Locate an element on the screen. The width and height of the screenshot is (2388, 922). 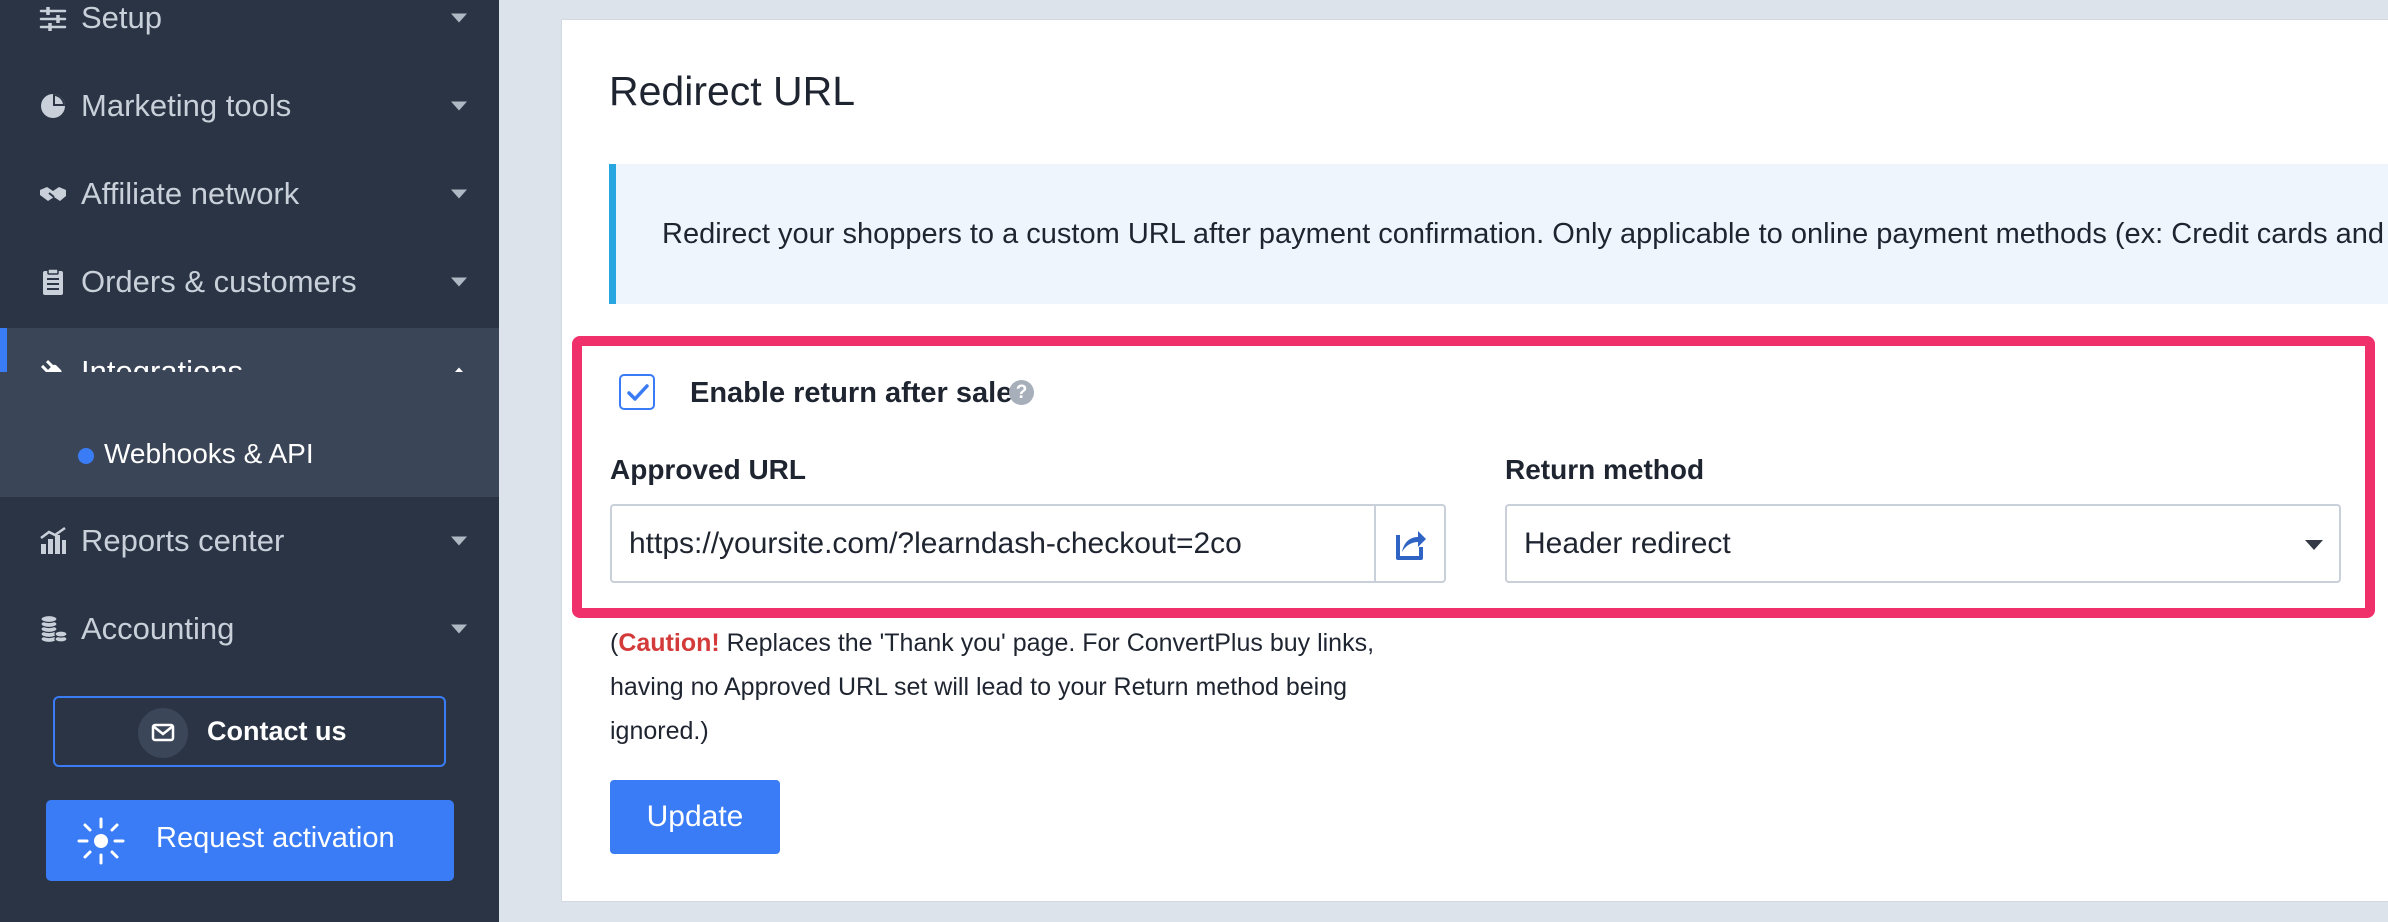
contact-us-button: Contact us is located at coordinates (249, 731).